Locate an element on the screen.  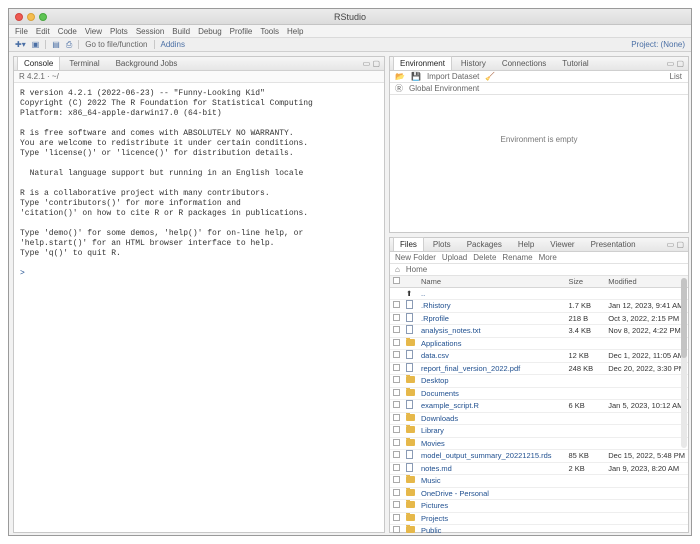
table-row: data.csv 12 KB Dec 1, 2022, 11:05 AM is located at coordinates (539, 356).